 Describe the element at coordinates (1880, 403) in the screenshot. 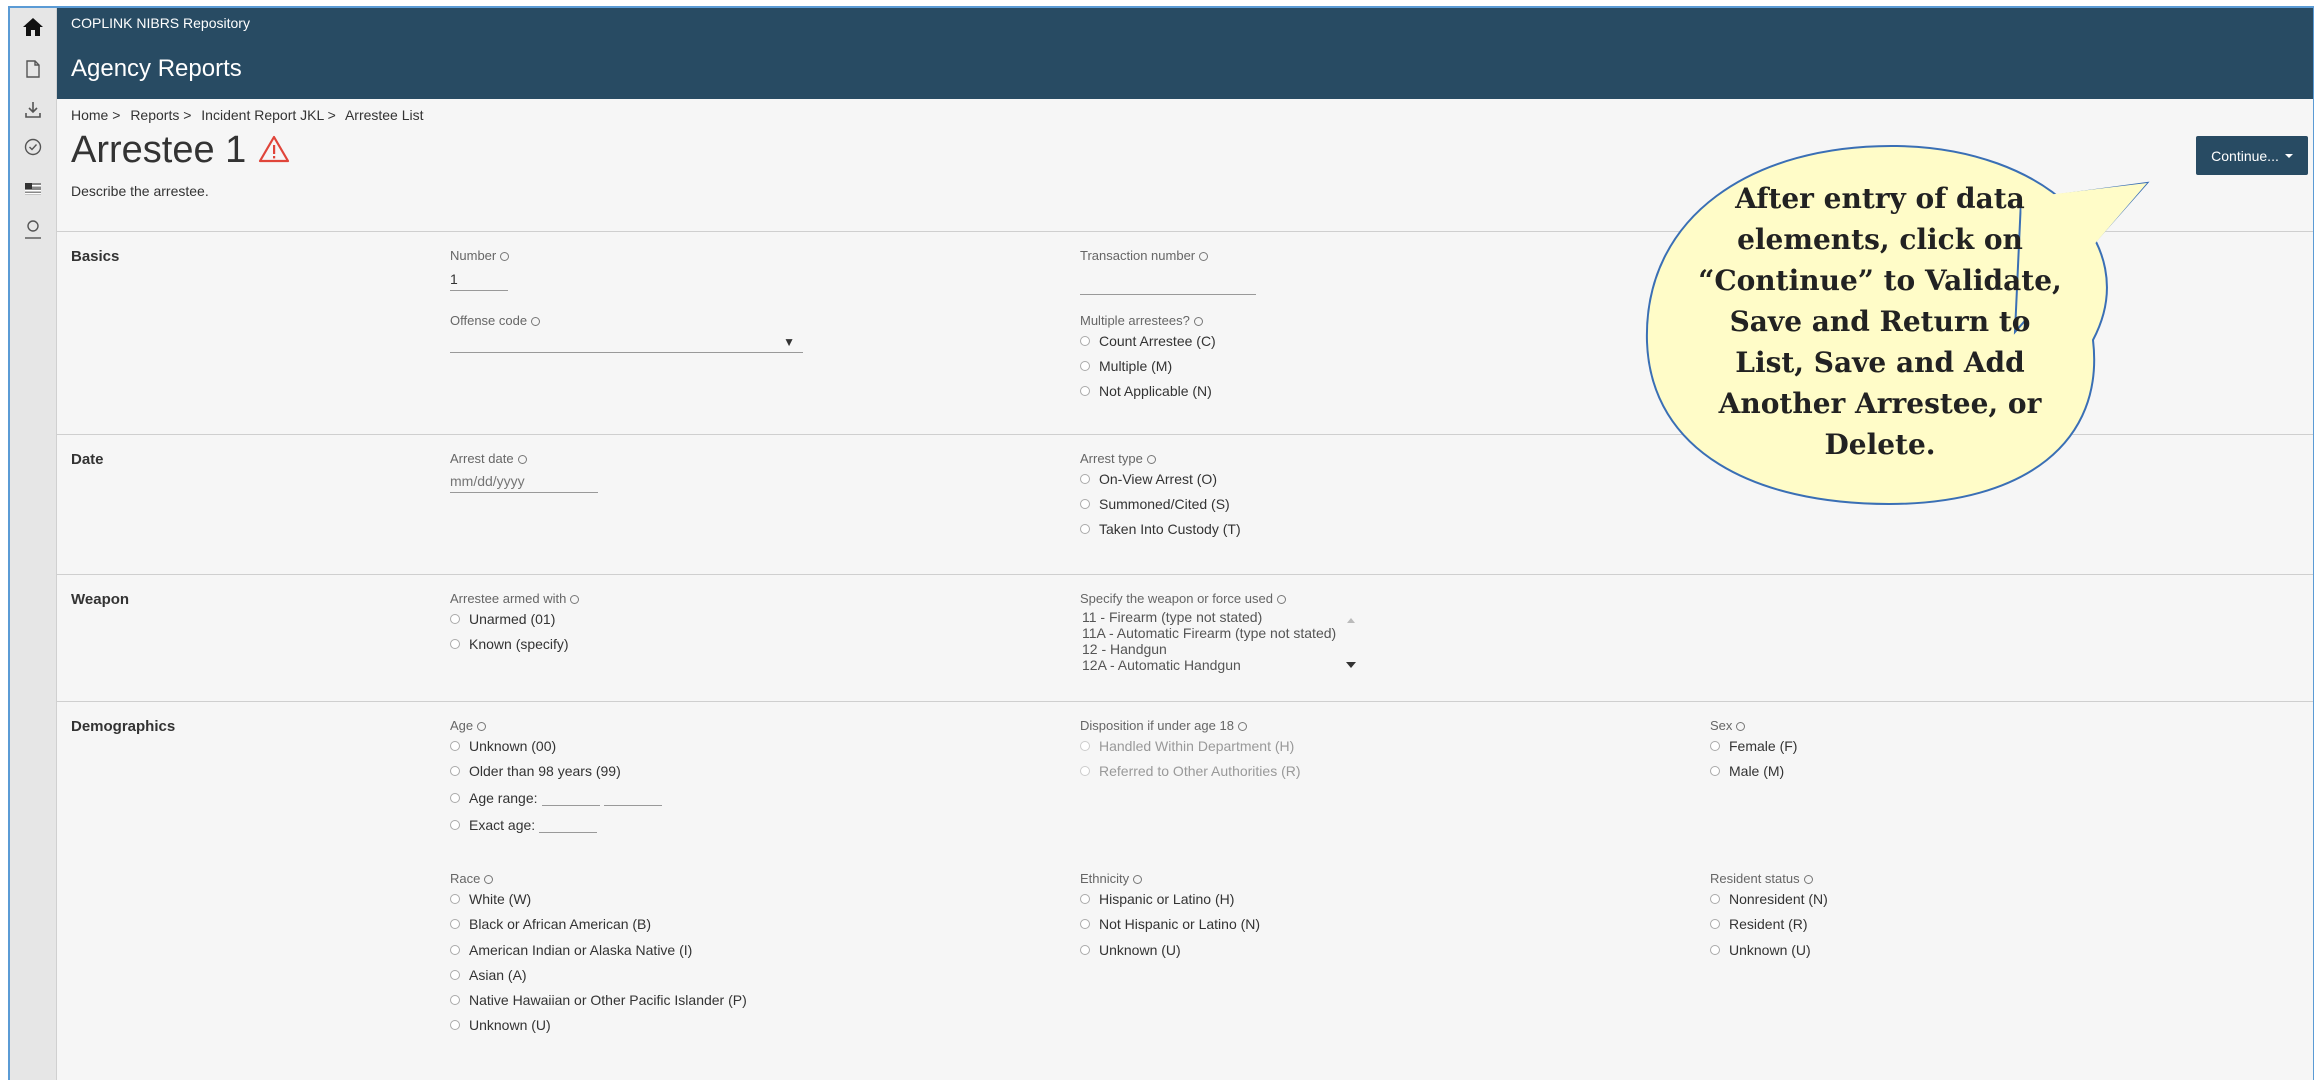

I see `callout-line: Another Arrestee, or` at that location.